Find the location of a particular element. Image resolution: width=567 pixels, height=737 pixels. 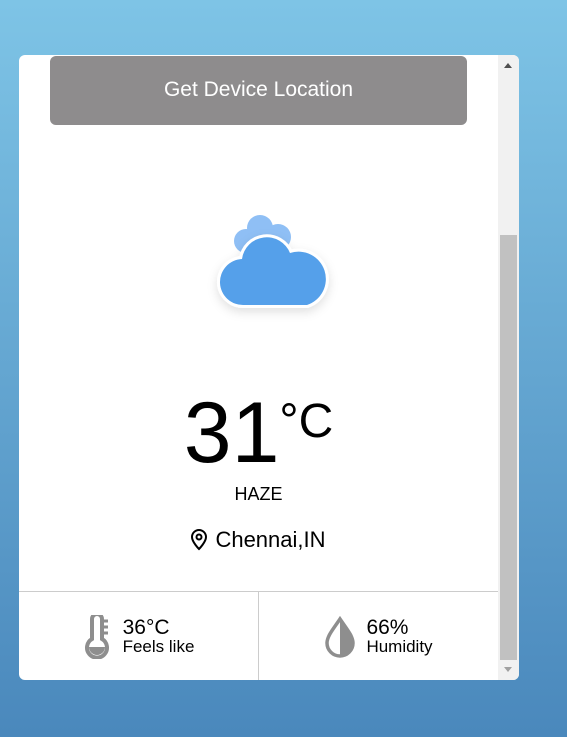

location-pin-icon is located at coordinates (199, 540).